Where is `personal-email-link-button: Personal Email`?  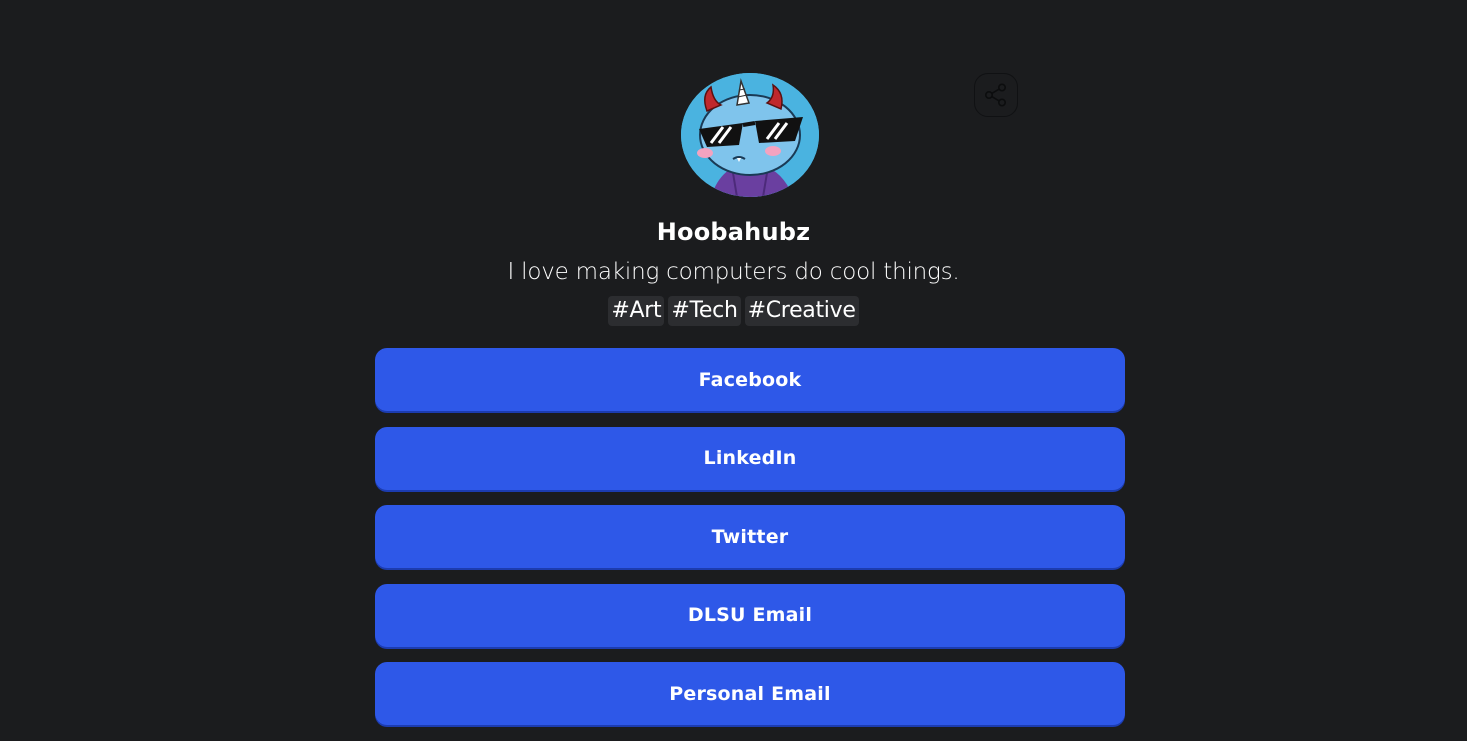 personal-email-link-button: Personal Email is located at coordinates (750, 693).